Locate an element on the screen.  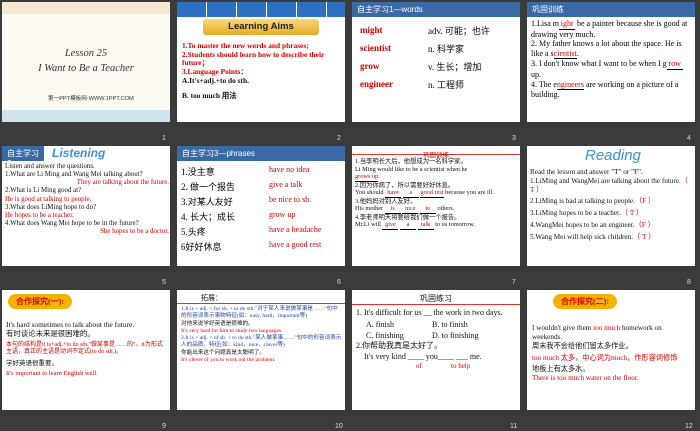
exercise-text: others. is located at coordinates (446, 209).